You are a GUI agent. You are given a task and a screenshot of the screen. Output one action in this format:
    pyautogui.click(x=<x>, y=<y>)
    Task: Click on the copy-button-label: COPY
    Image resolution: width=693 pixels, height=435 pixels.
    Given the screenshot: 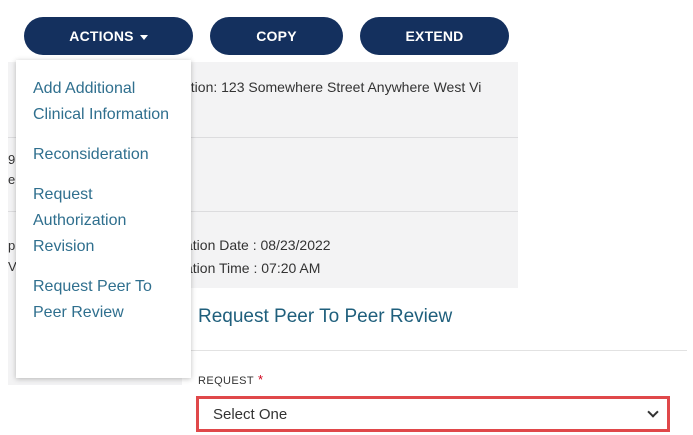 What is the action you would take?
    pyautogui.click(x=276, y=36)
    